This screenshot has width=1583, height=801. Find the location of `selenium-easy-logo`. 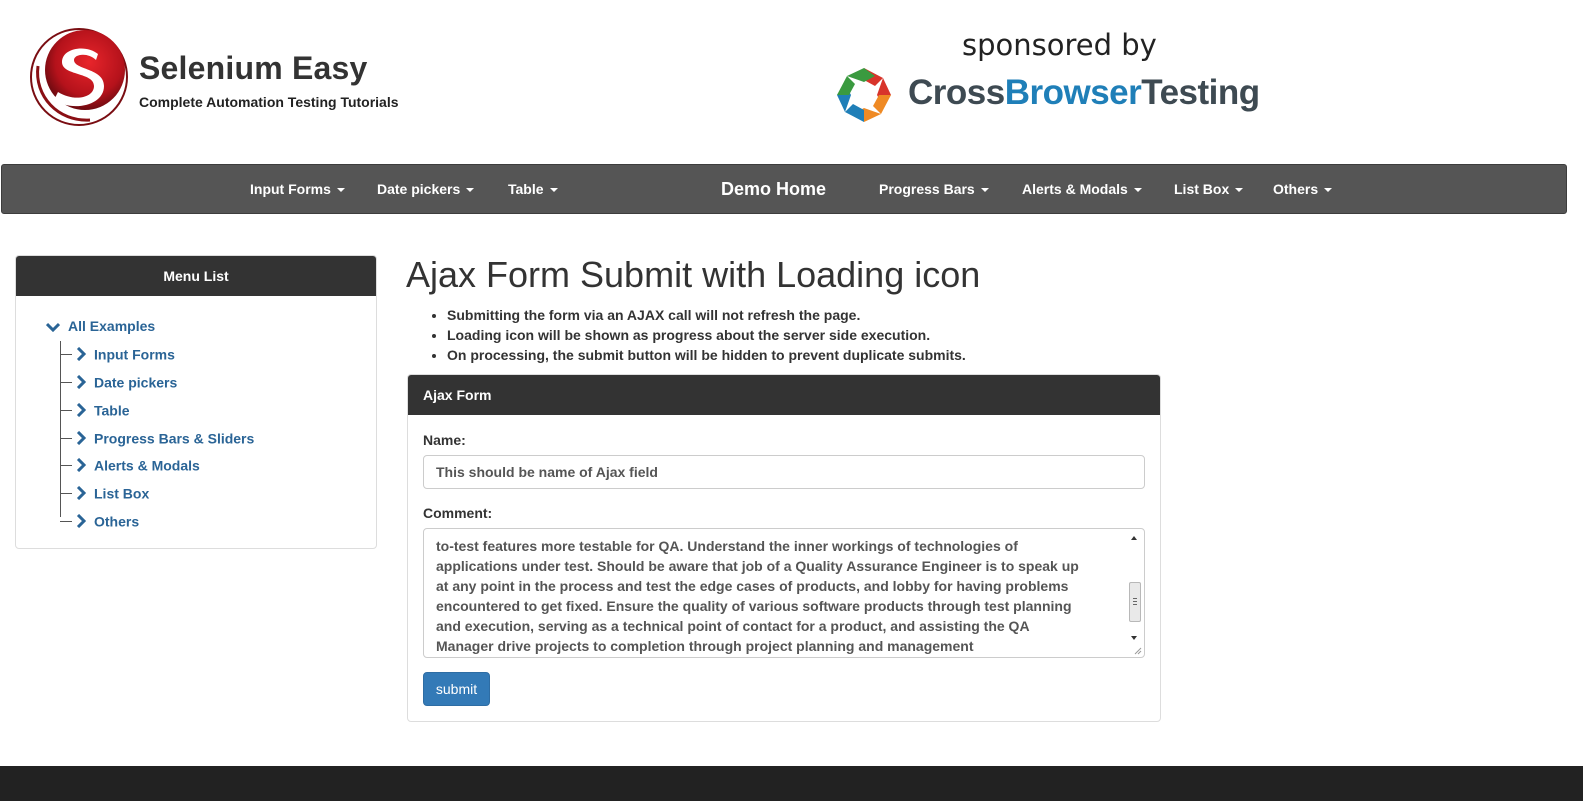

selenium-easy-logo is located at coordinates (79, 77).